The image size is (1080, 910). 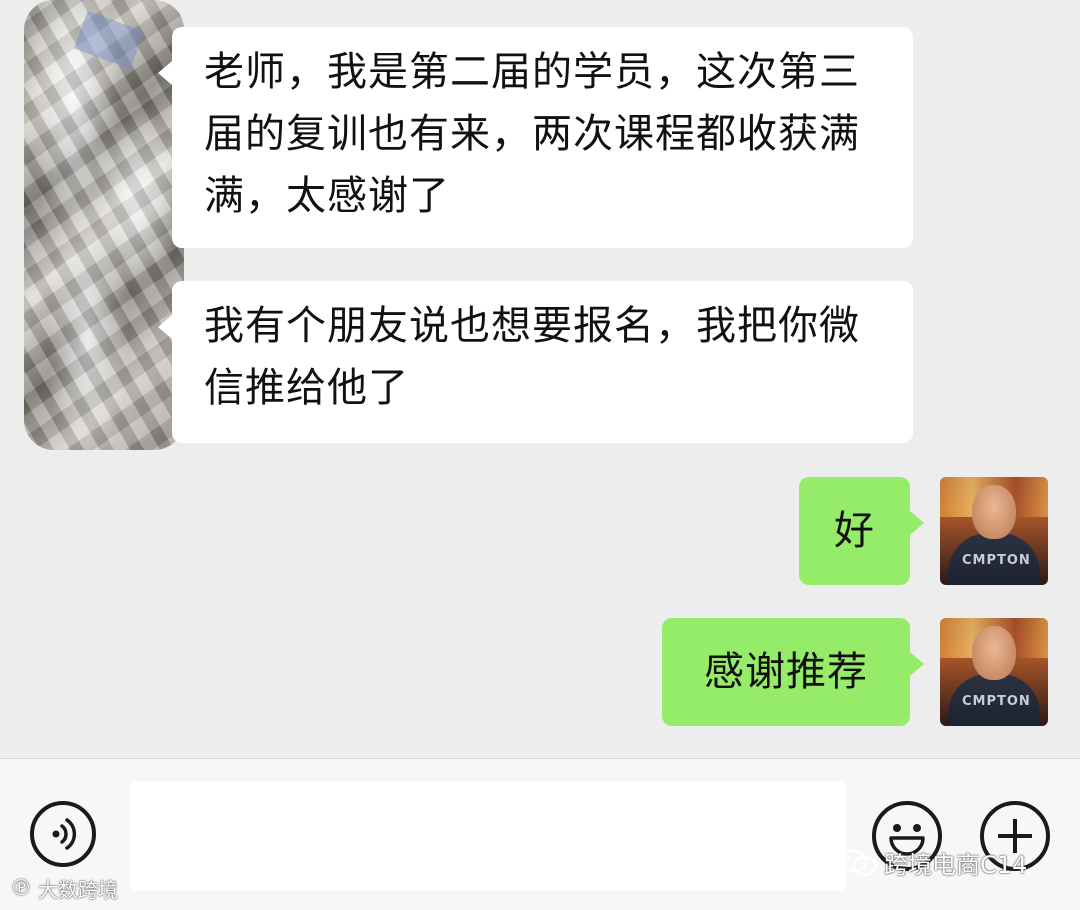 I want to click on message-bubble-incoming: 我有个朋友说也想要报名，我把你微信推给他了, so click(x=535, y=362).